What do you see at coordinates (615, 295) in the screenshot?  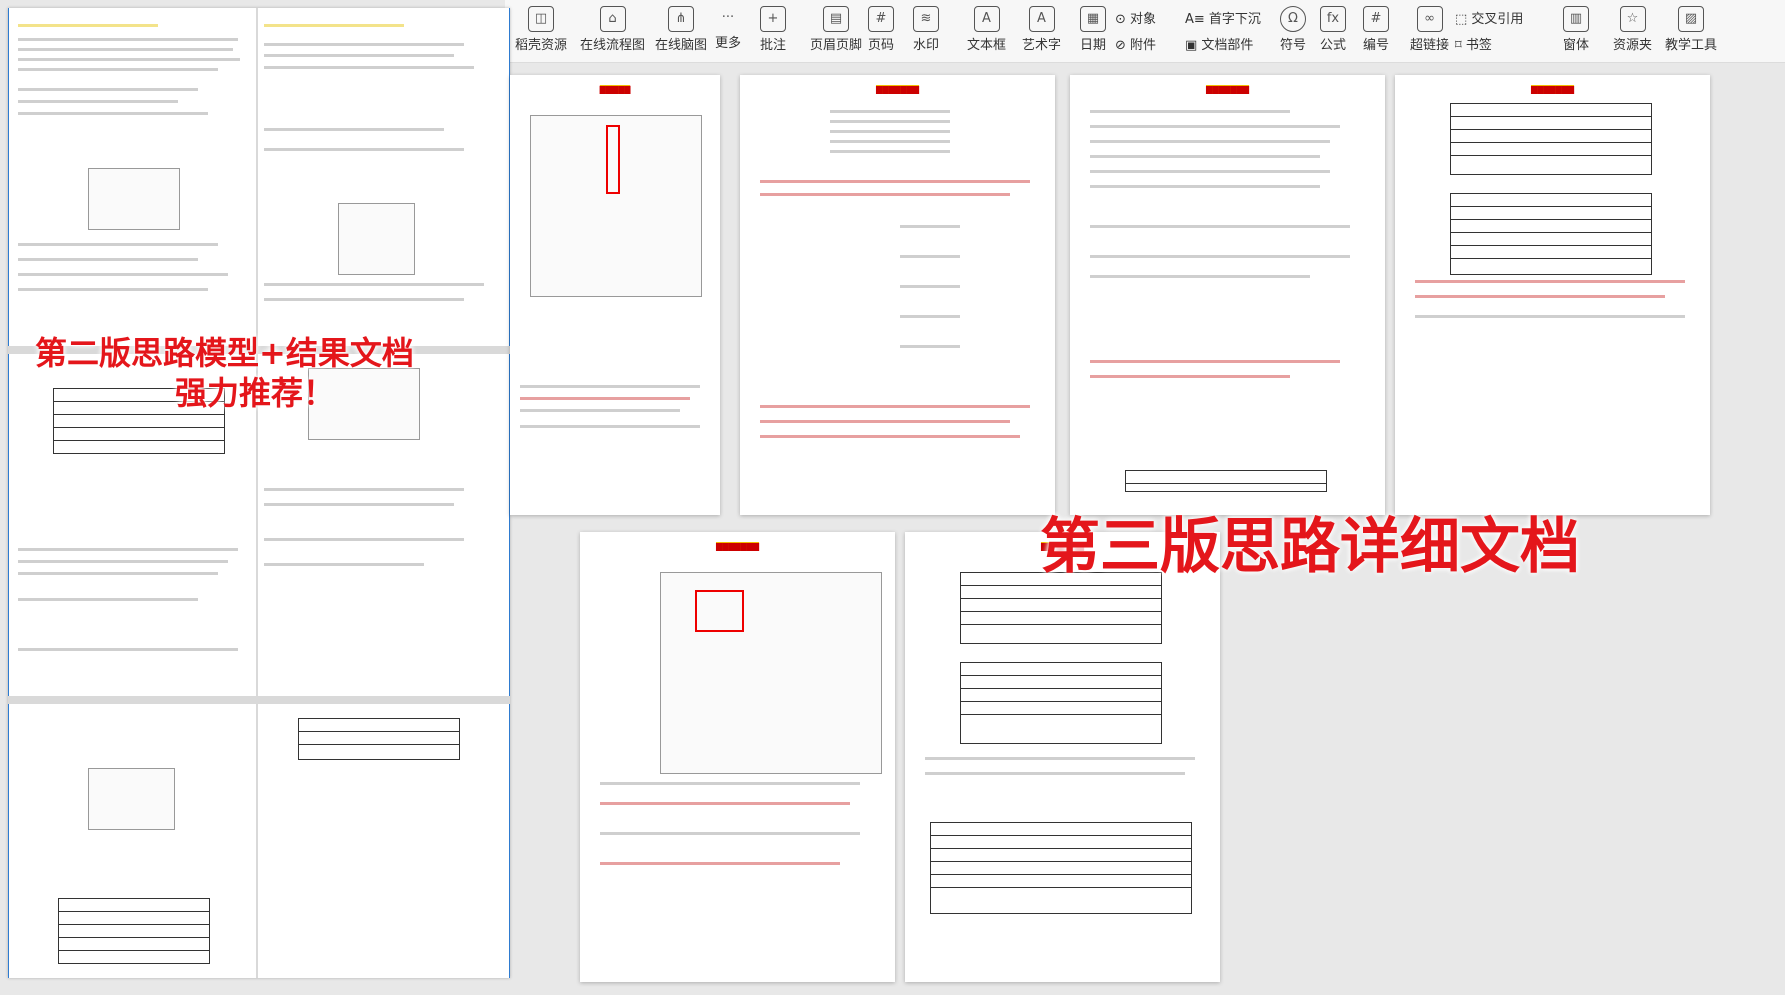 I see `doc-page: ▇▇▇▇▇` at bounding box center [615, 295].